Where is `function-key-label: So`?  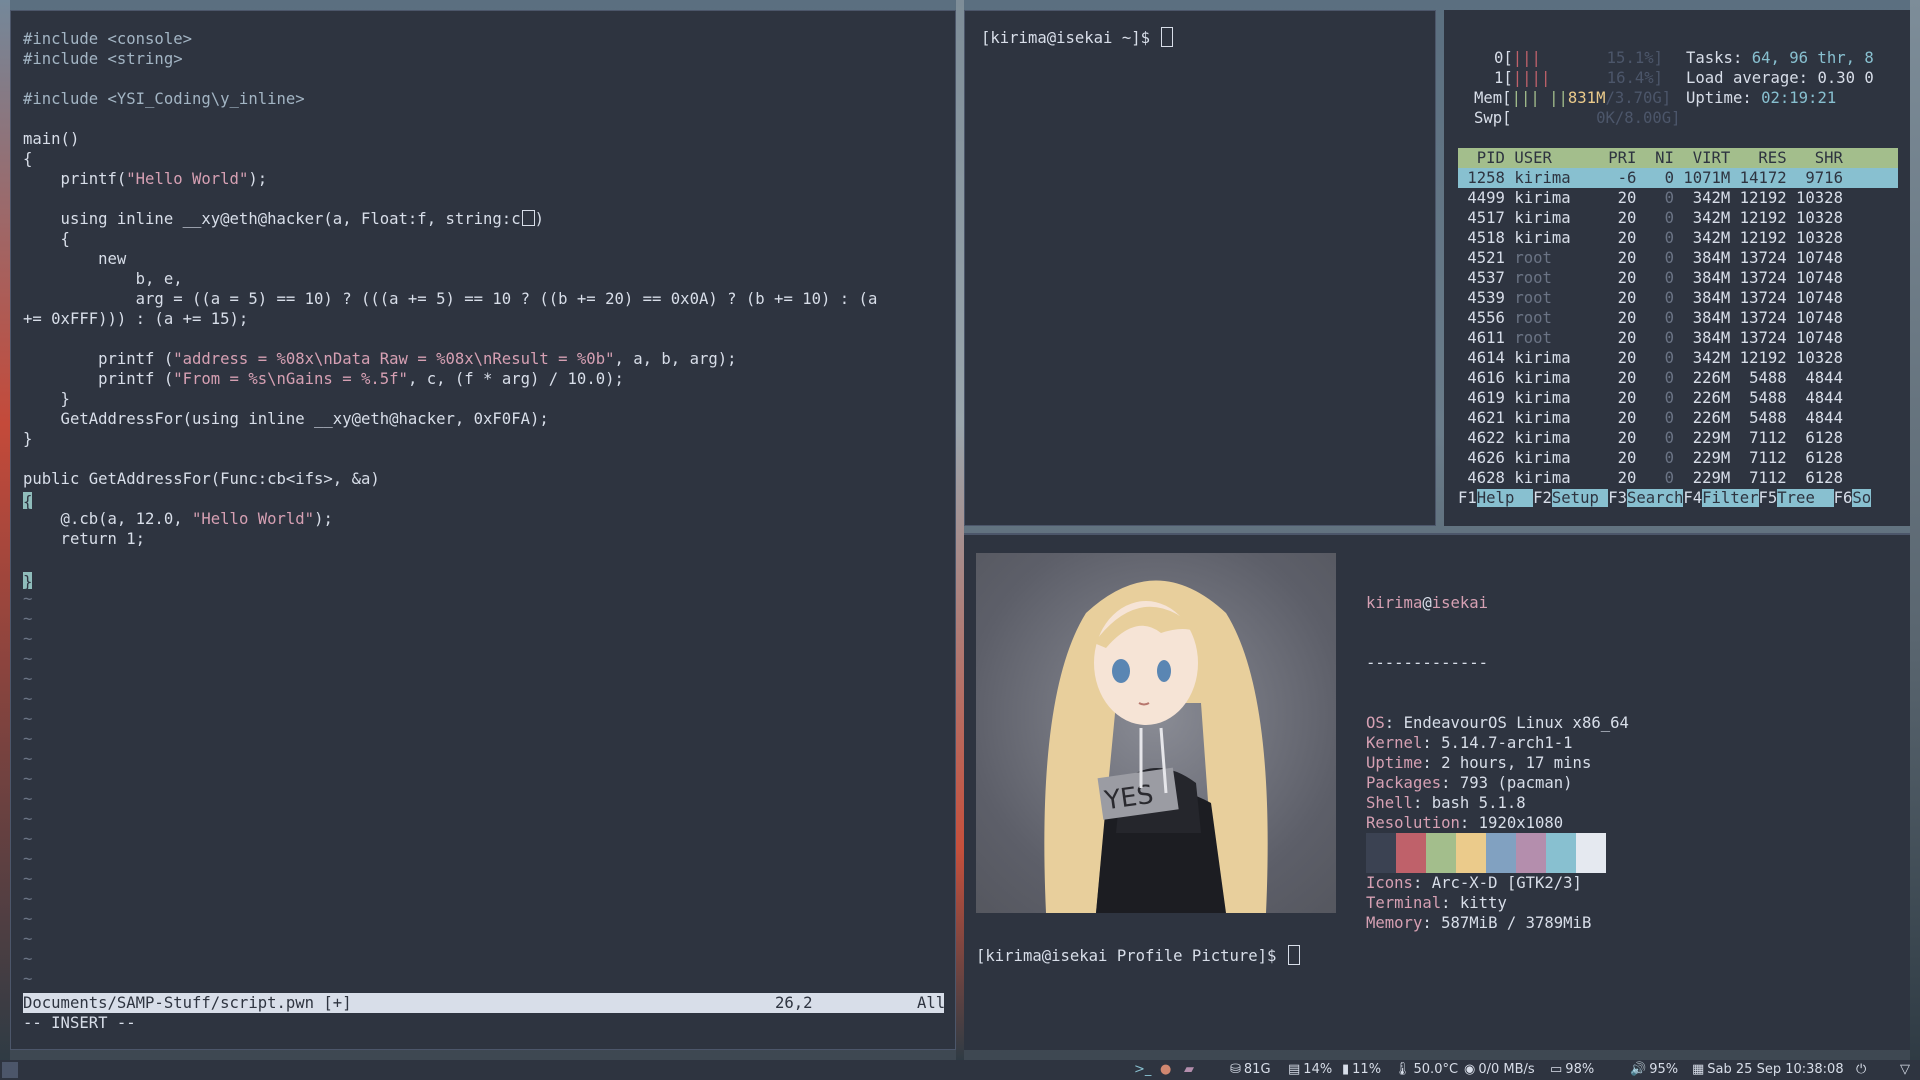 function-key-label: So is located at coordinates (1862, 498).